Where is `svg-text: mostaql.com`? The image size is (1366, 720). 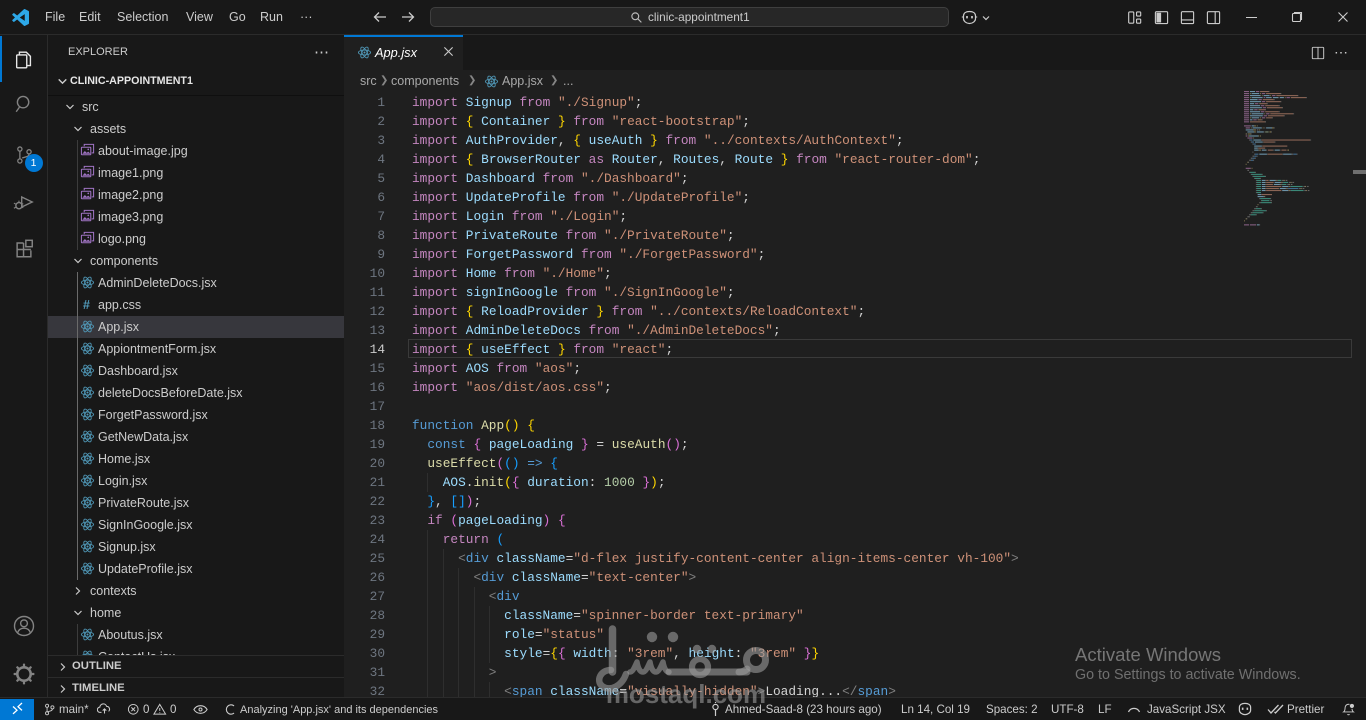 svg-text: mostaql.com is located at coordinates (686, 694).